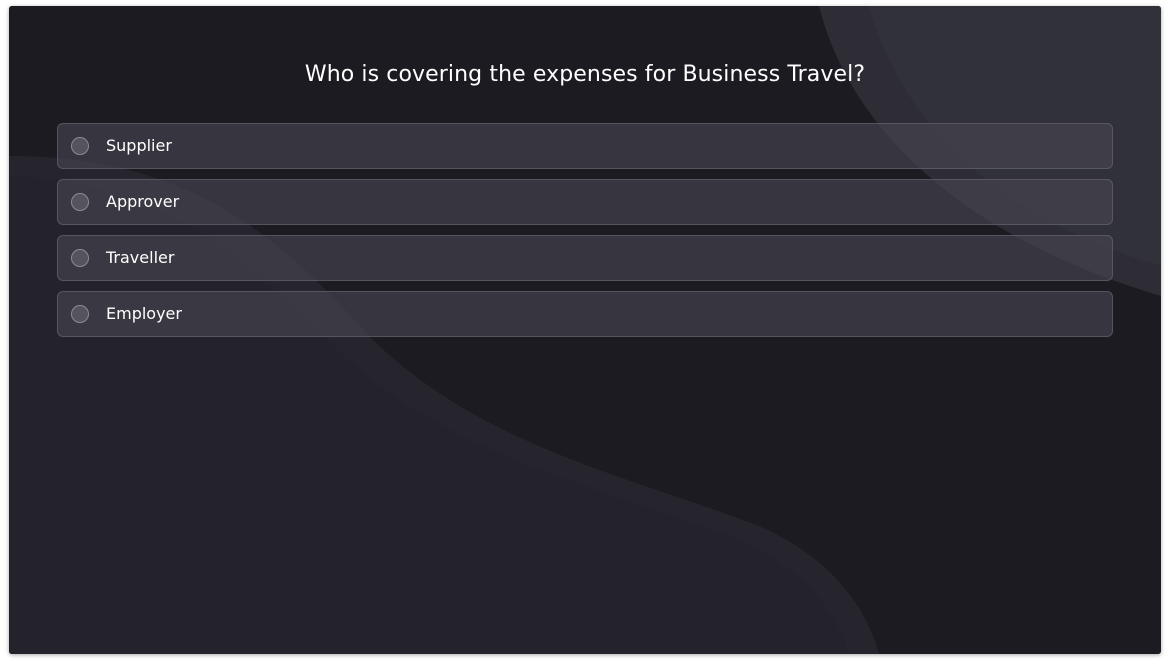 This screenshot has height=666, width=1169. I want to click on option-traveller: Traveller, so click(585, 258).